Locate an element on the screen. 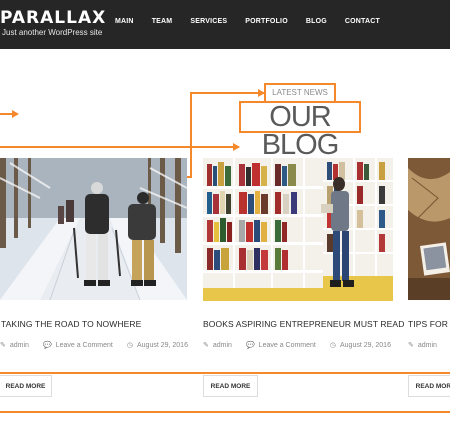 This screenshot has width=450, height=422. section-title: OUR BLOG is located at coordinates (300, 130).